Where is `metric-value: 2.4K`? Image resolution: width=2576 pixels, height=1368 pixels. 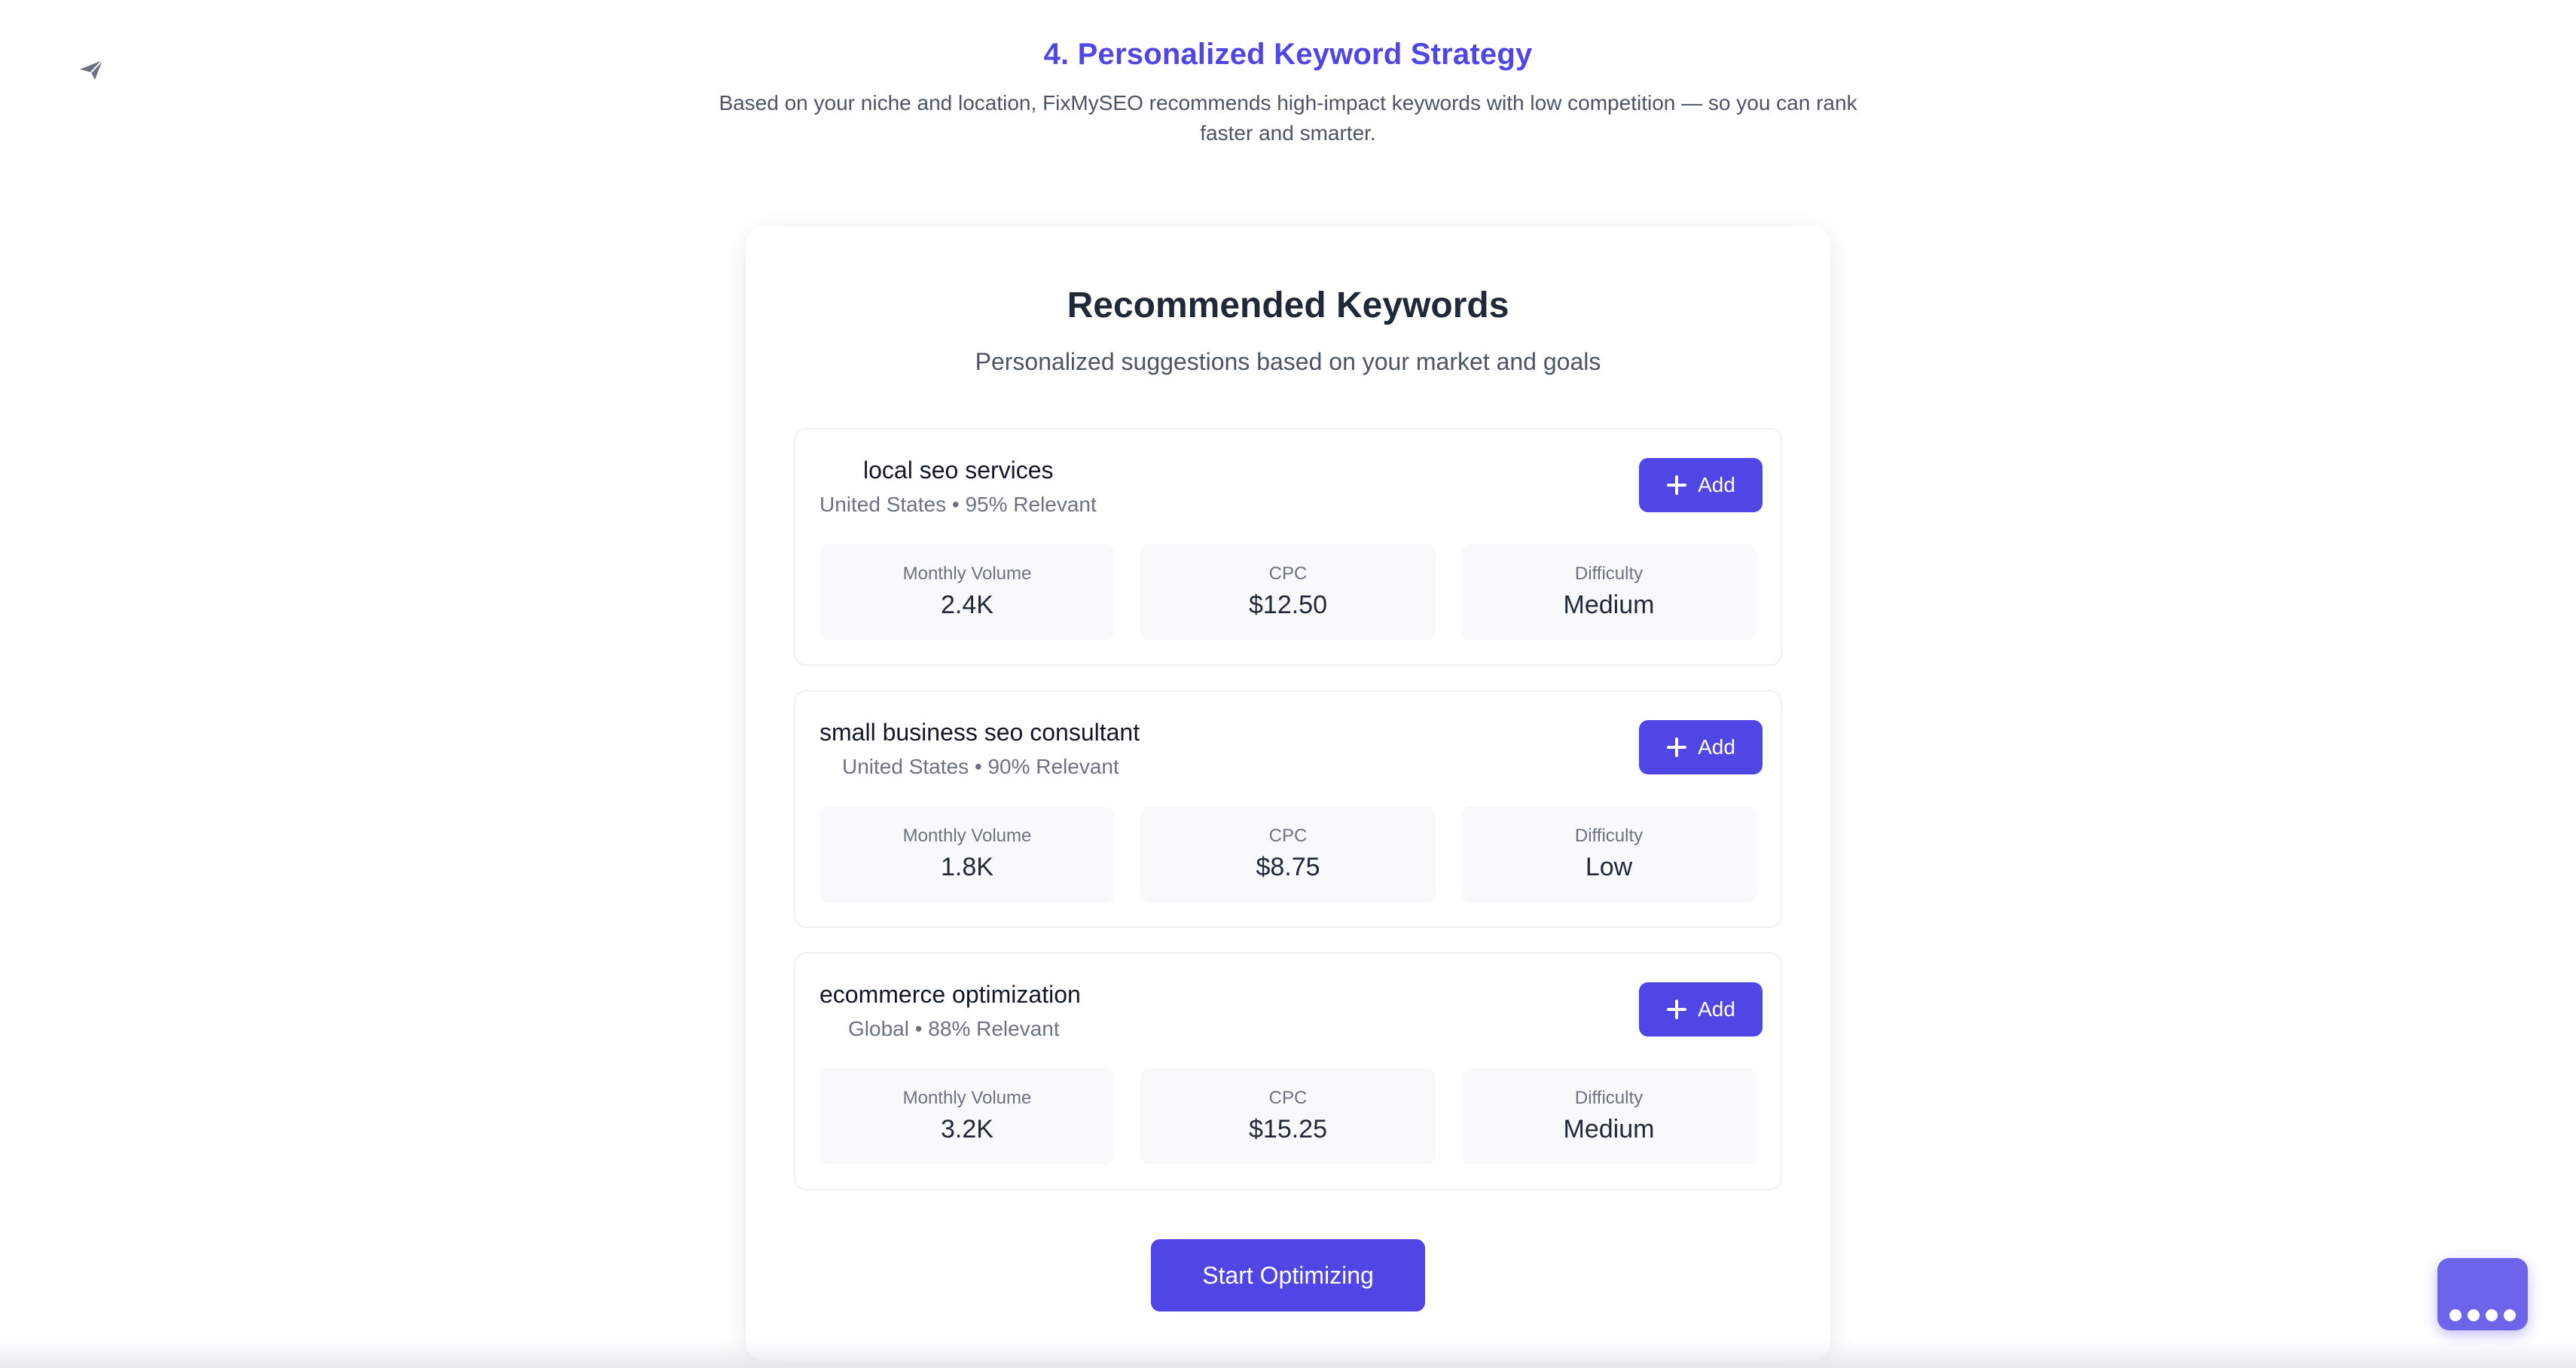 metric-value: 2.4K is located at coordinates (967, 605).